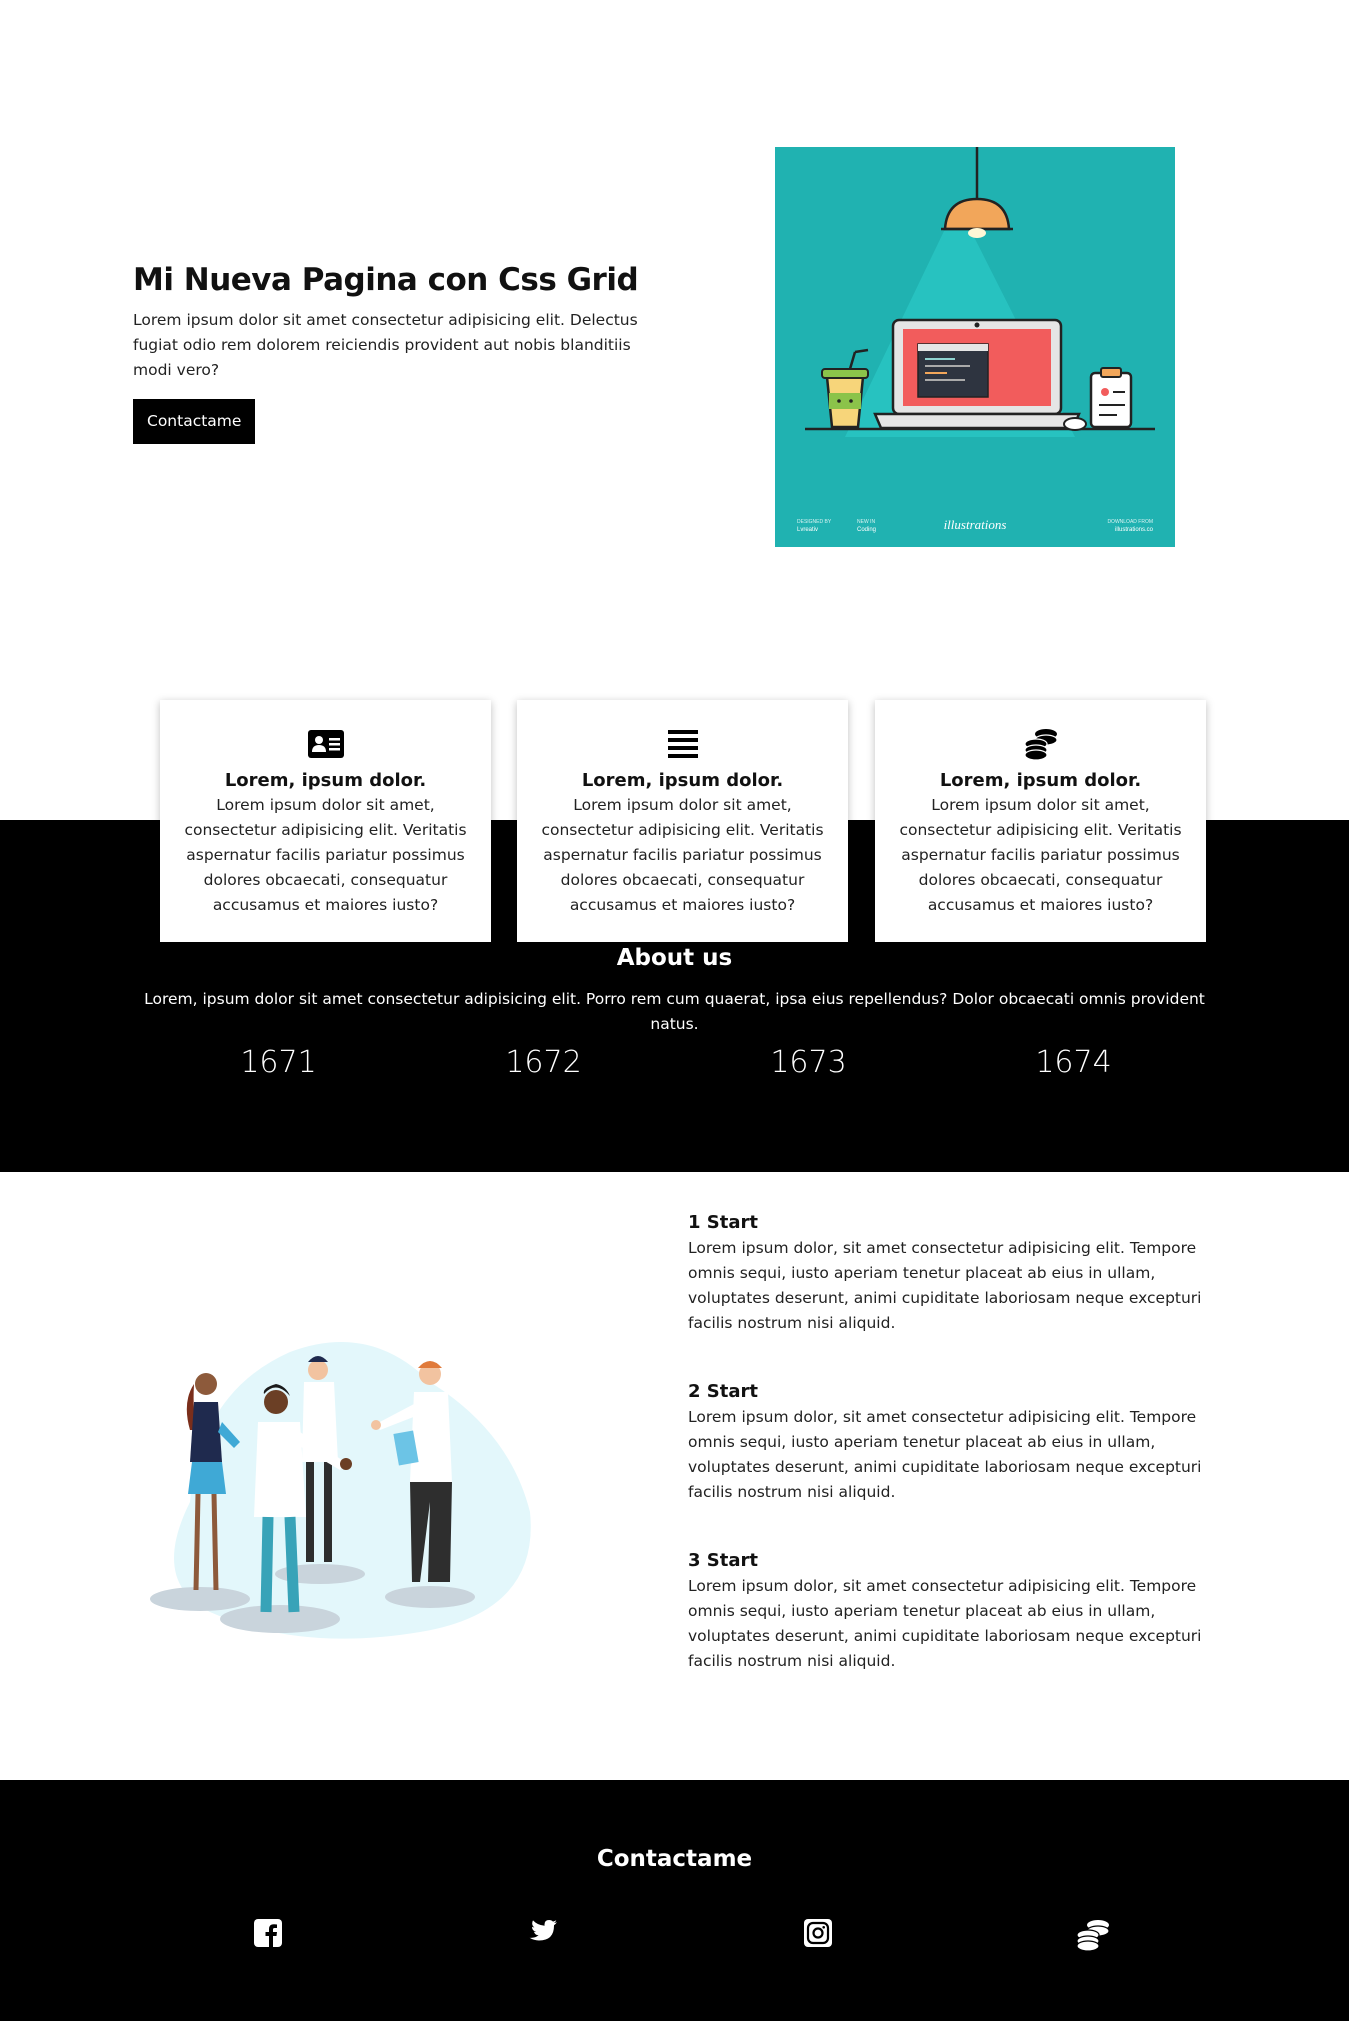  What do you see at coordinates (674, 958) in the screenshot?
I see `about-title: About us` at bounding box center [674, 958].